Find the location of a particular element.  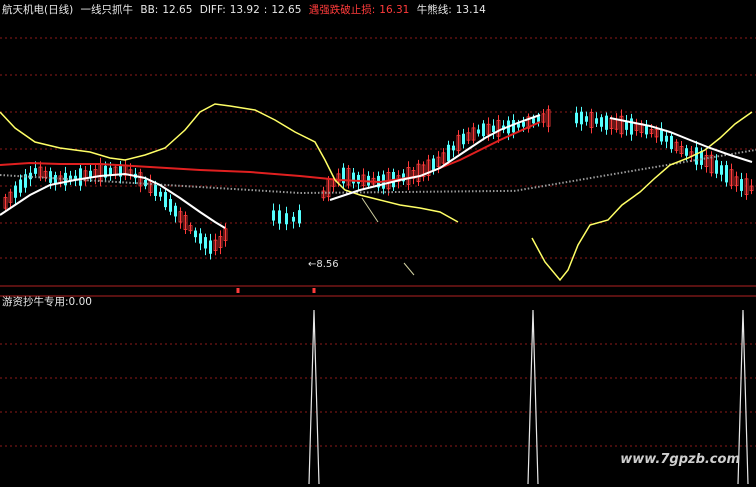

indicator-name: 一线只抓牛 is located at coordinates (107, 10).